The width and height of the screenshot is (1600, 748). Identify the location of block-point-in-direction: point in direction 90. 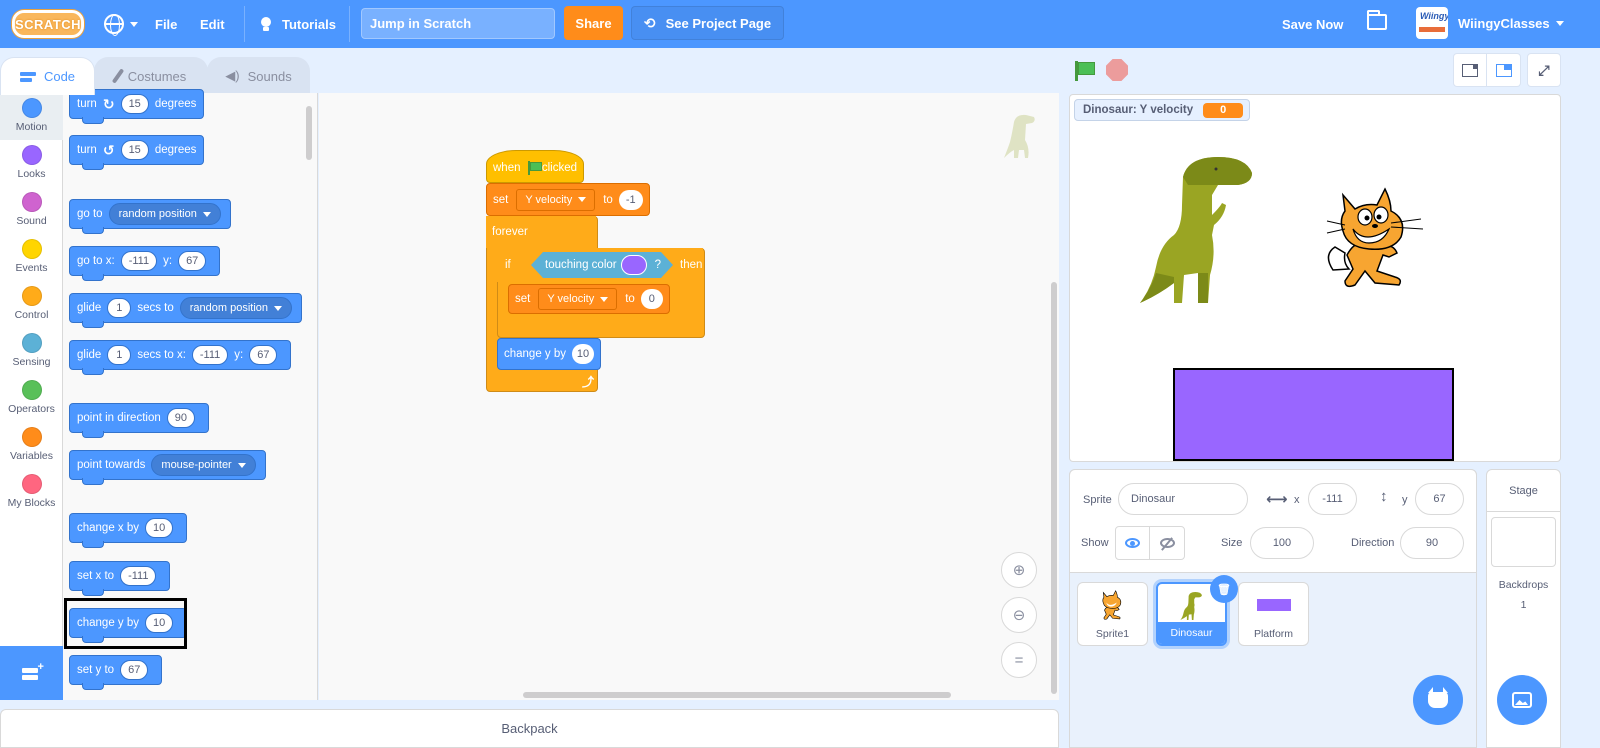
(139, 420).